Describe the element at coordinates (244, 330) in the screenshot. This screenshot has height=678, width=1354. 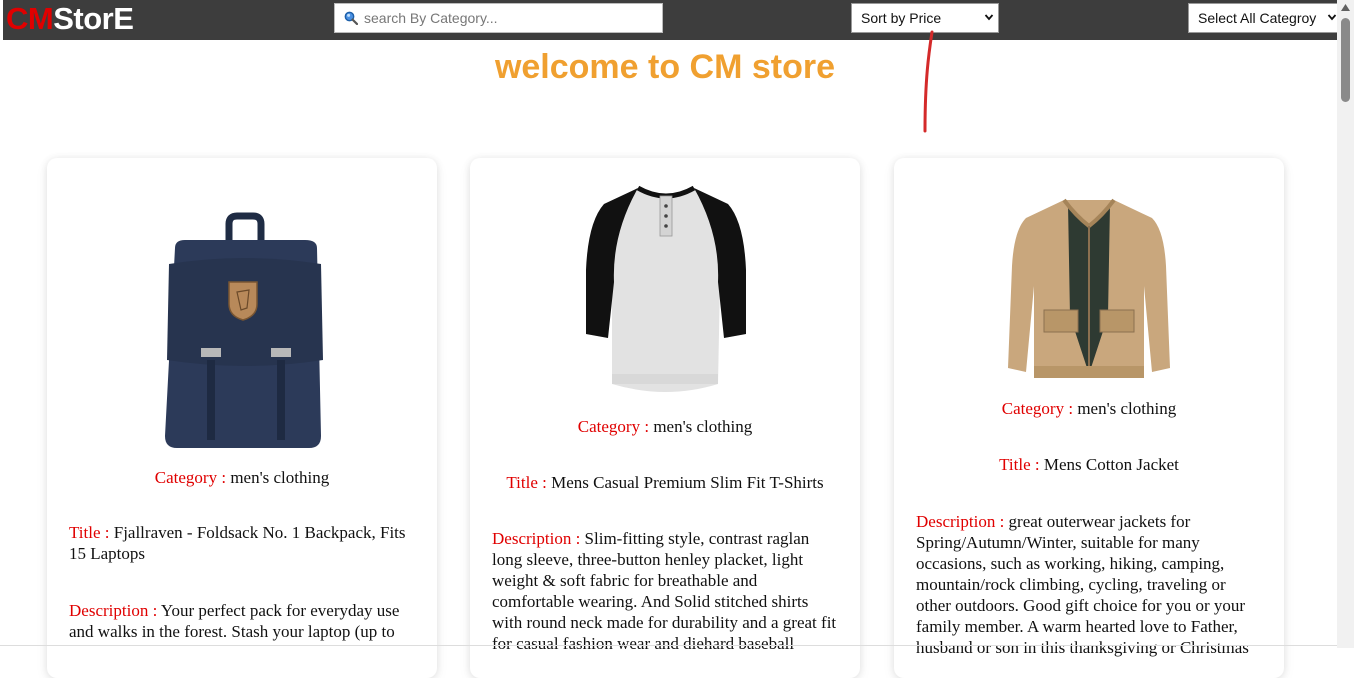
I see `backpack-image` at that location.